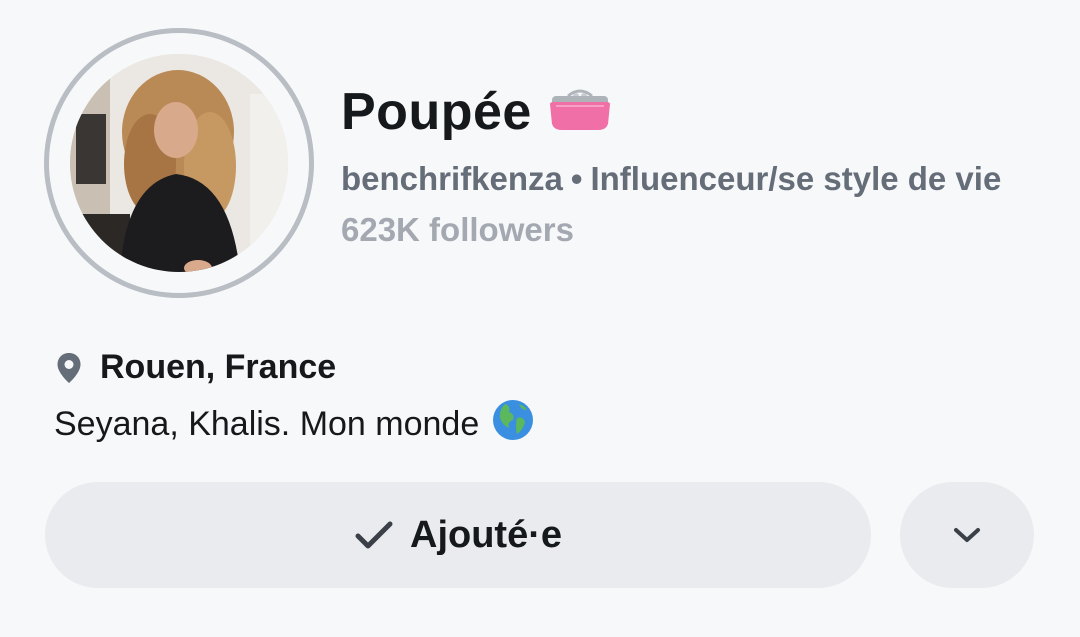  What do you see at coordinates (267, 424) in the screenshot?
I see `bio-text: Seyana, Khalis. Mon monde` at bounding box center [267, 424].